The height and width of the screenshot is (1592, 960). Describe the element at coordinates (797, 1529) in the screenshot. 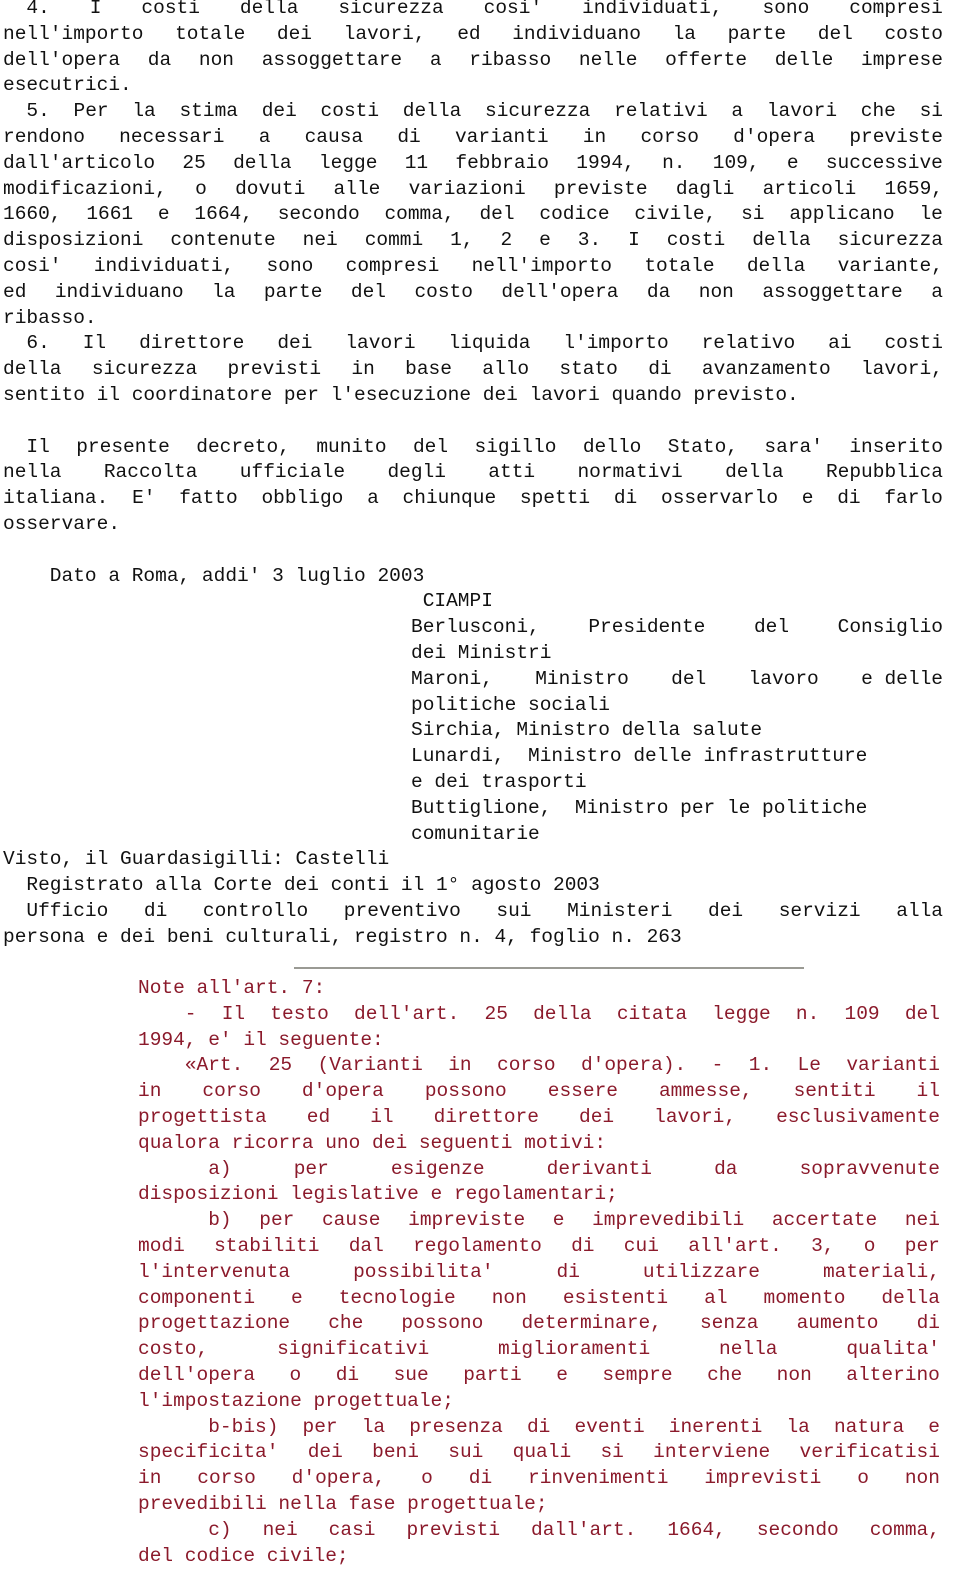

I see `word: secondo` at that location.